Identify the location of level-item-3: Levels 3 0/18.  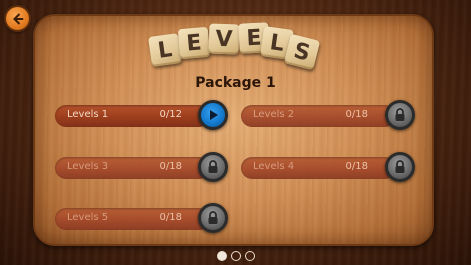
(132, 168).